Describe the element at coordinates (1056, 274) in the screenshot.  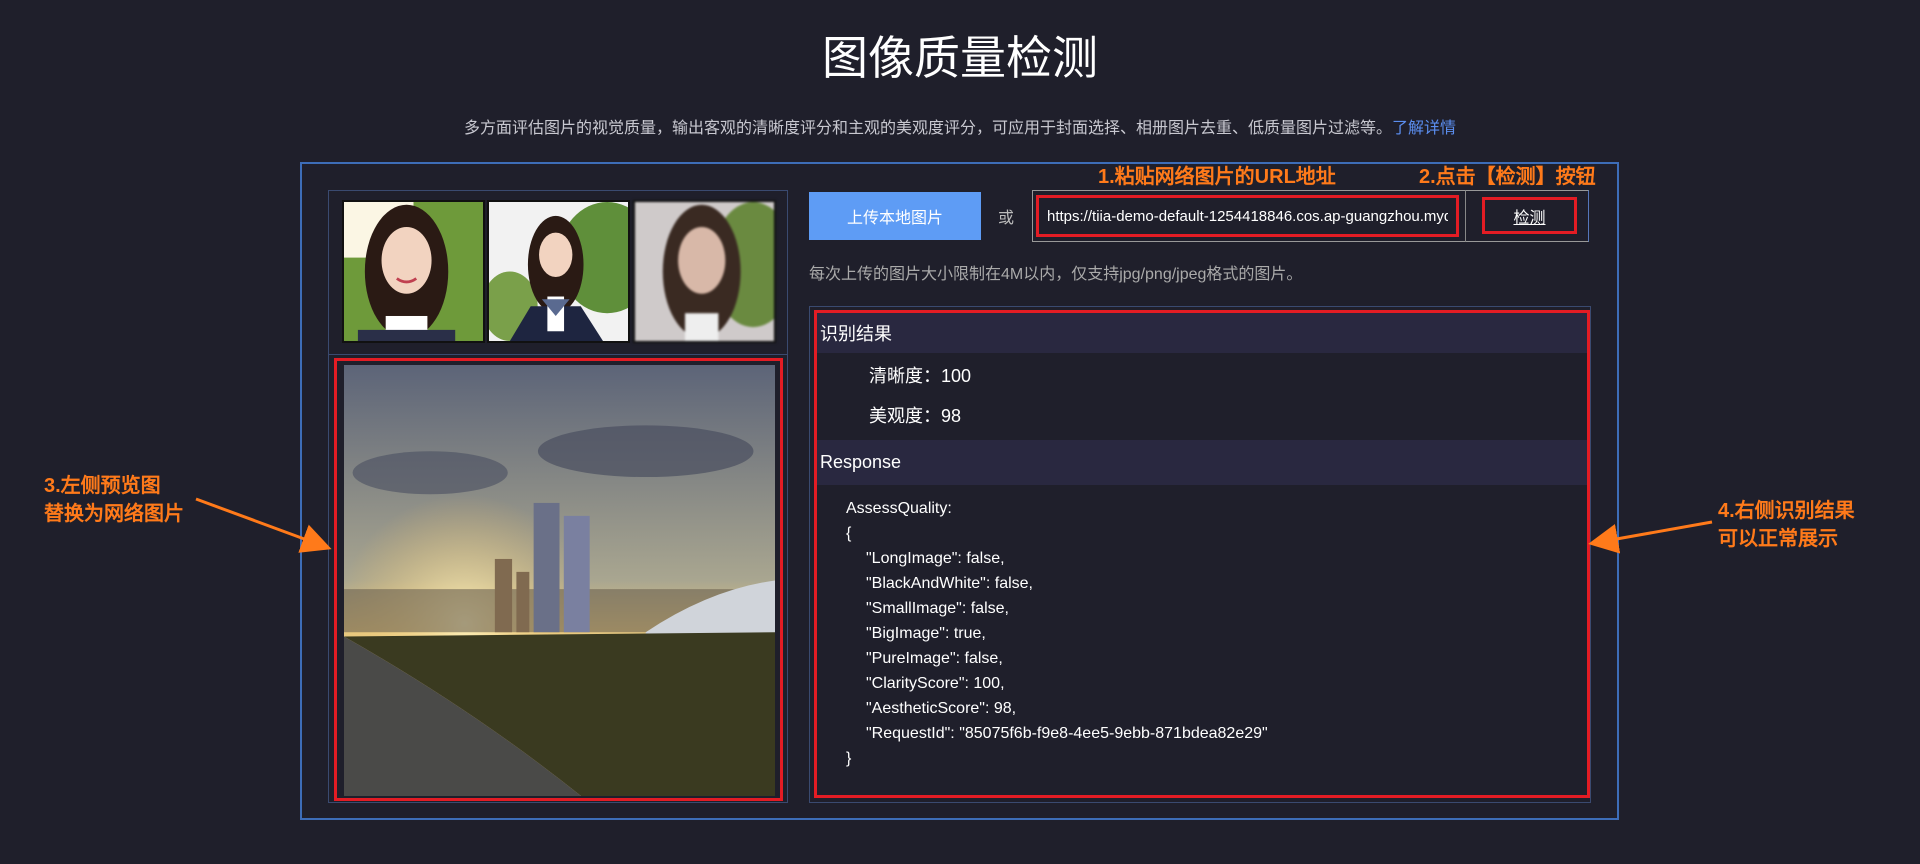
I see `upload-hint: 每次上传的图片大小限制在4M以内，仅支持jpg/png/jpeg格式的图片。` at that location.